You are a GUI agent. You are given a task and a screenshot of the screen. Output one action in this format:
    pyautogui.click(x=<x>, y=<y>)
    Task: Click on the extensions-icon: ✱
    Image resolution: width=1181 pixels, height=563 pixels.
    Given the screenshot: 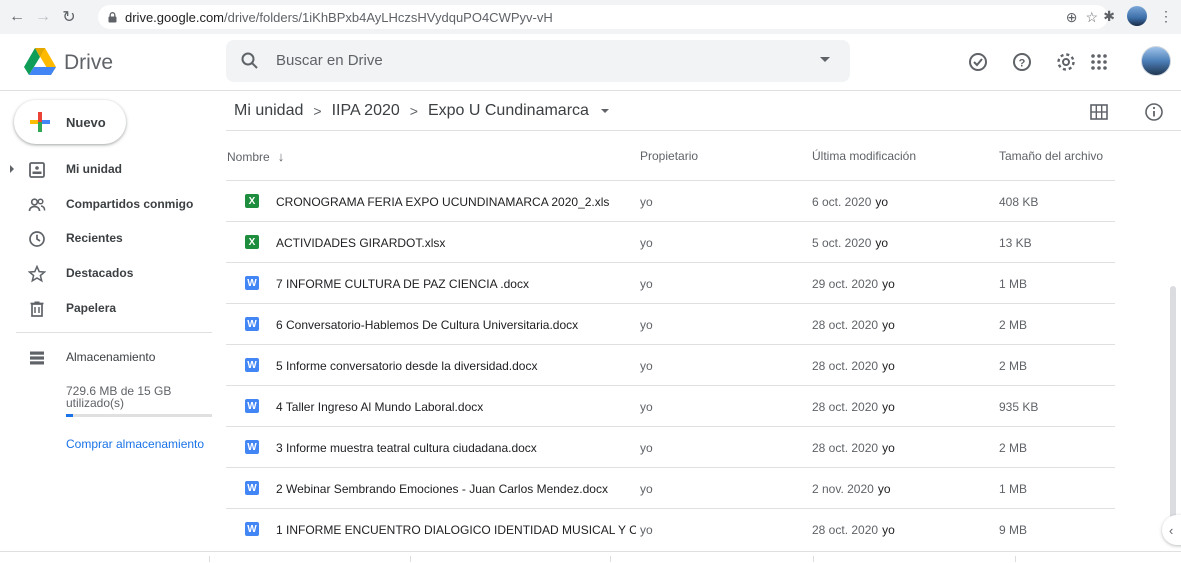 What is the action you would take?
    pyautogui.click(x=1109, y=16)
    